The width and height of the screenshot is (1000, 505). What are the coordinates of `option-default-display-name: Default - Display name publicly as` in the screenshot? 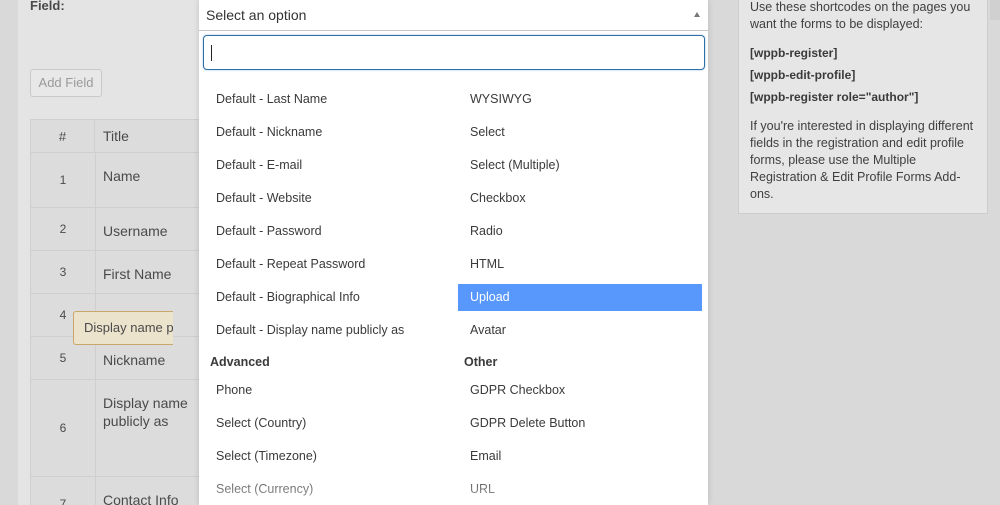 It's located at (324, 330).